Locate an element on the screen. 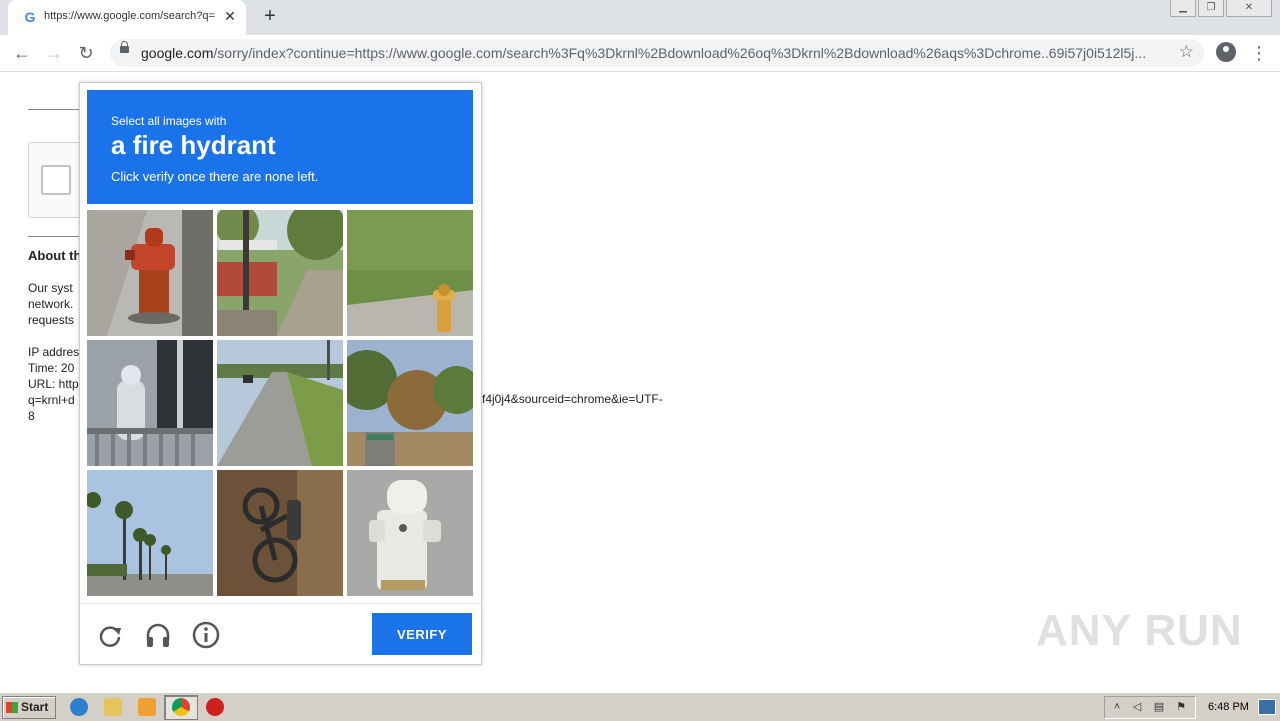  restore-button: ❐ is located at coordinates (1211, 8).